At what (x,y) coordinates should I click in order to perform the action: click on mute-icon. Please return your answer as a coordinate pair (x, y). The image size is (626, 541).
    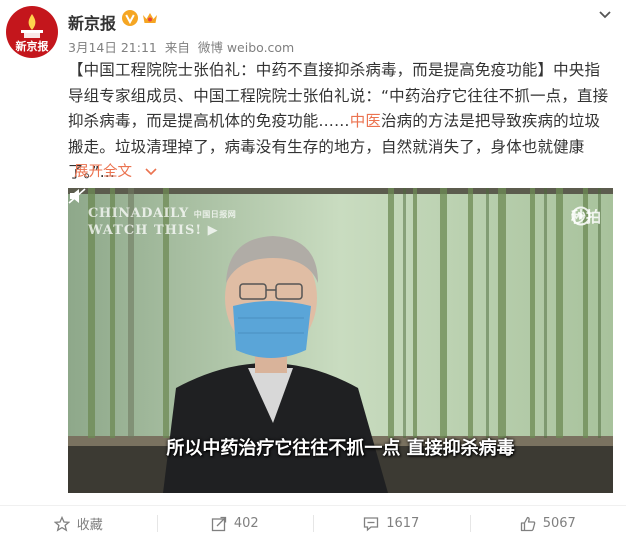
    Looking at the image, I should click on (77, 196).